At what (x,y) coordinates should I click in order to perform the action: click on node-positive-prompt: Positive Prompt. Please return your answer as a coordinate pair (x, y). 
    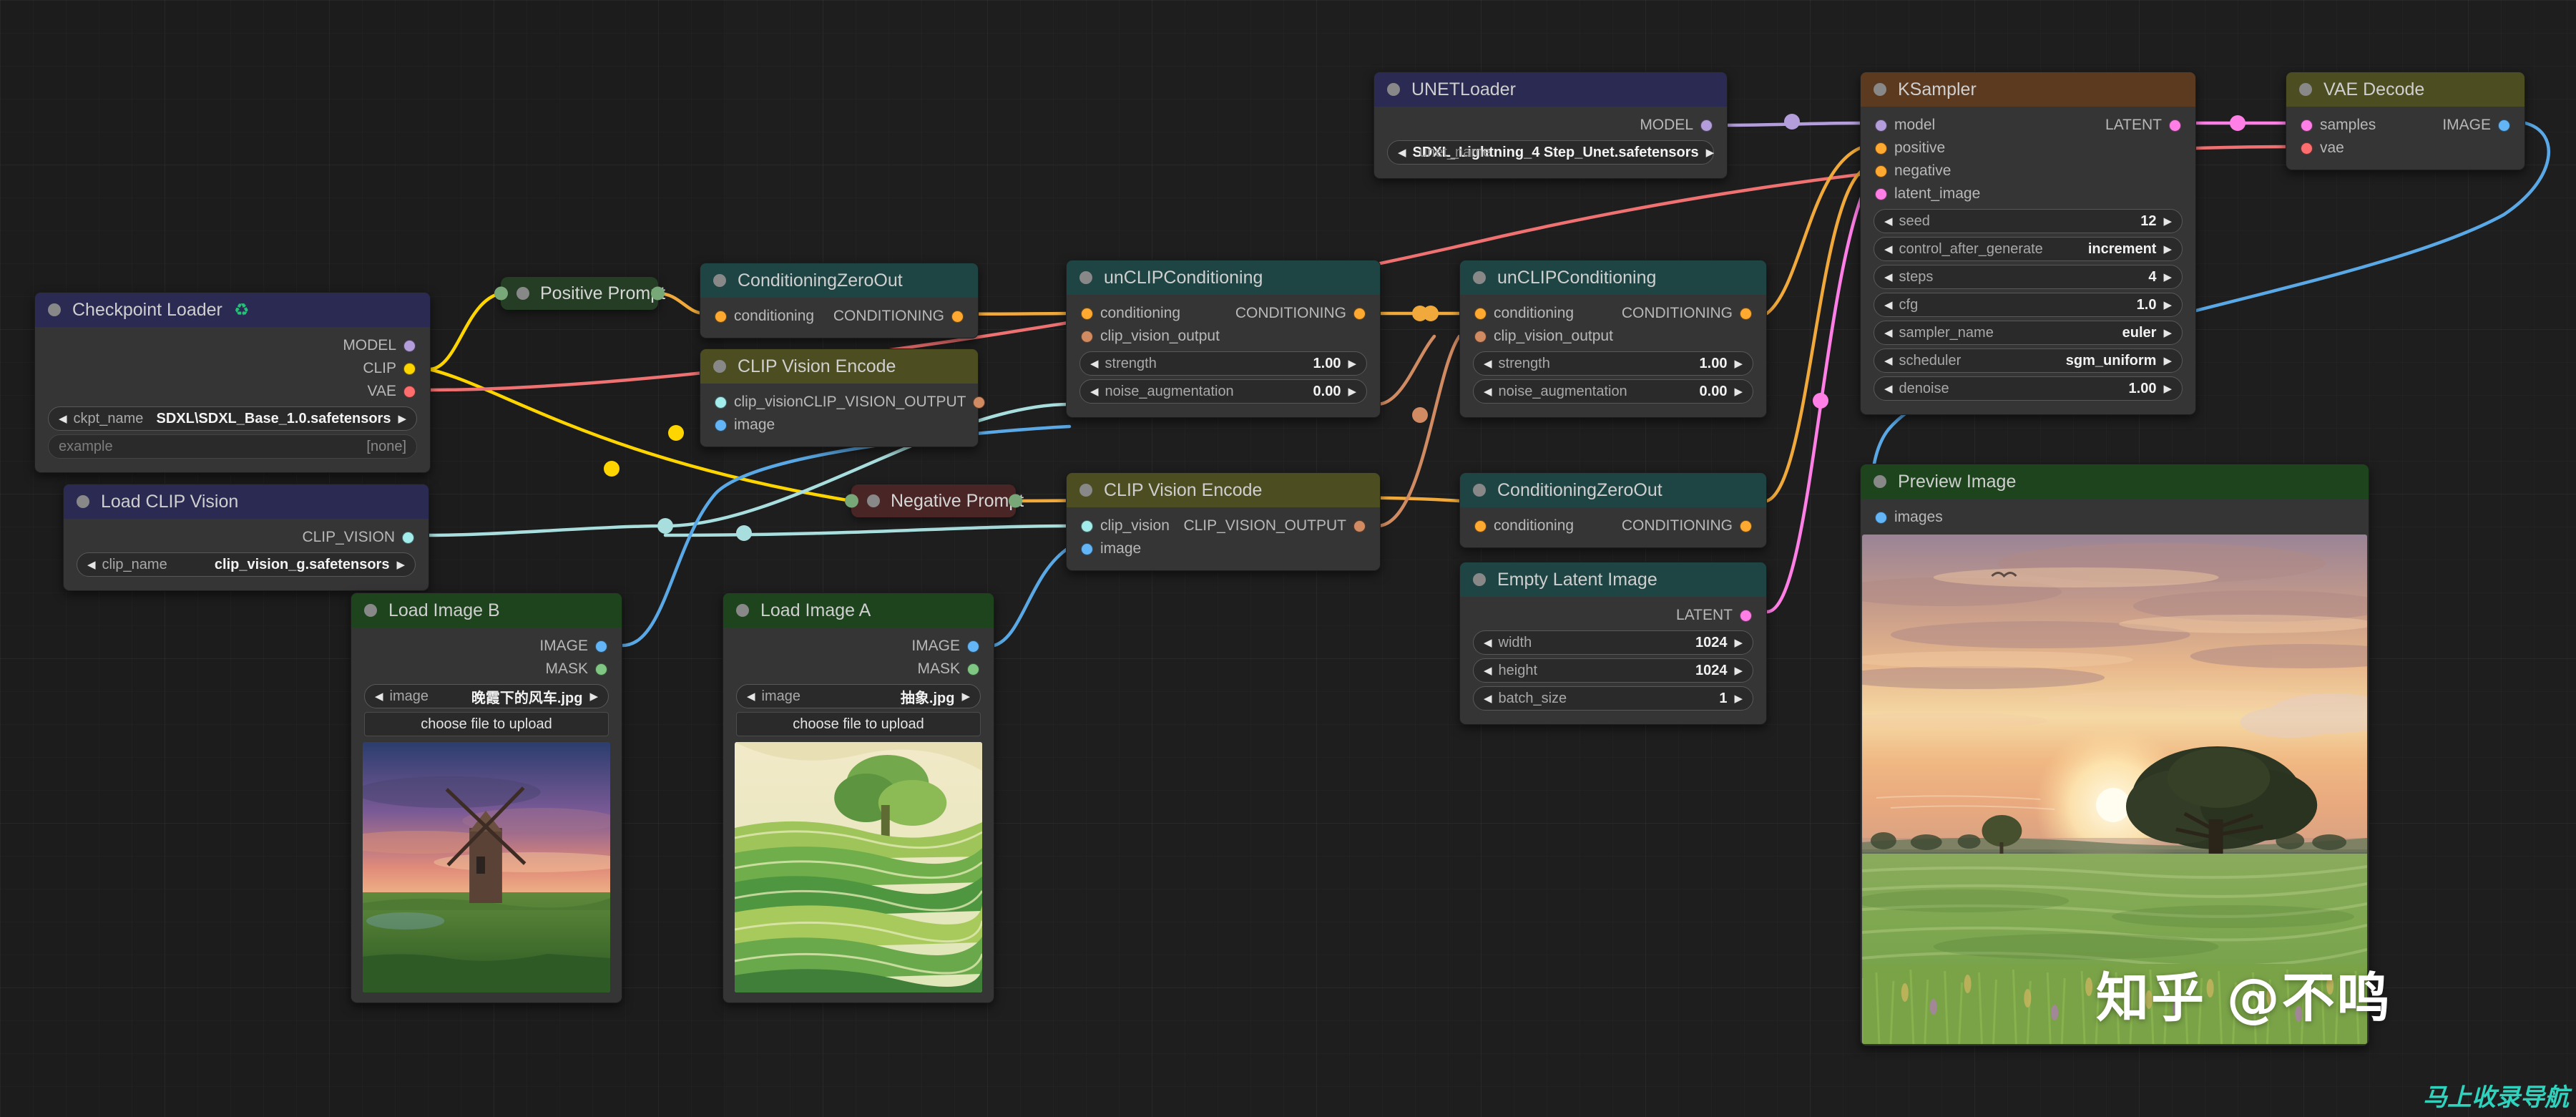
    Looking at the image, I should click on (579, 293).